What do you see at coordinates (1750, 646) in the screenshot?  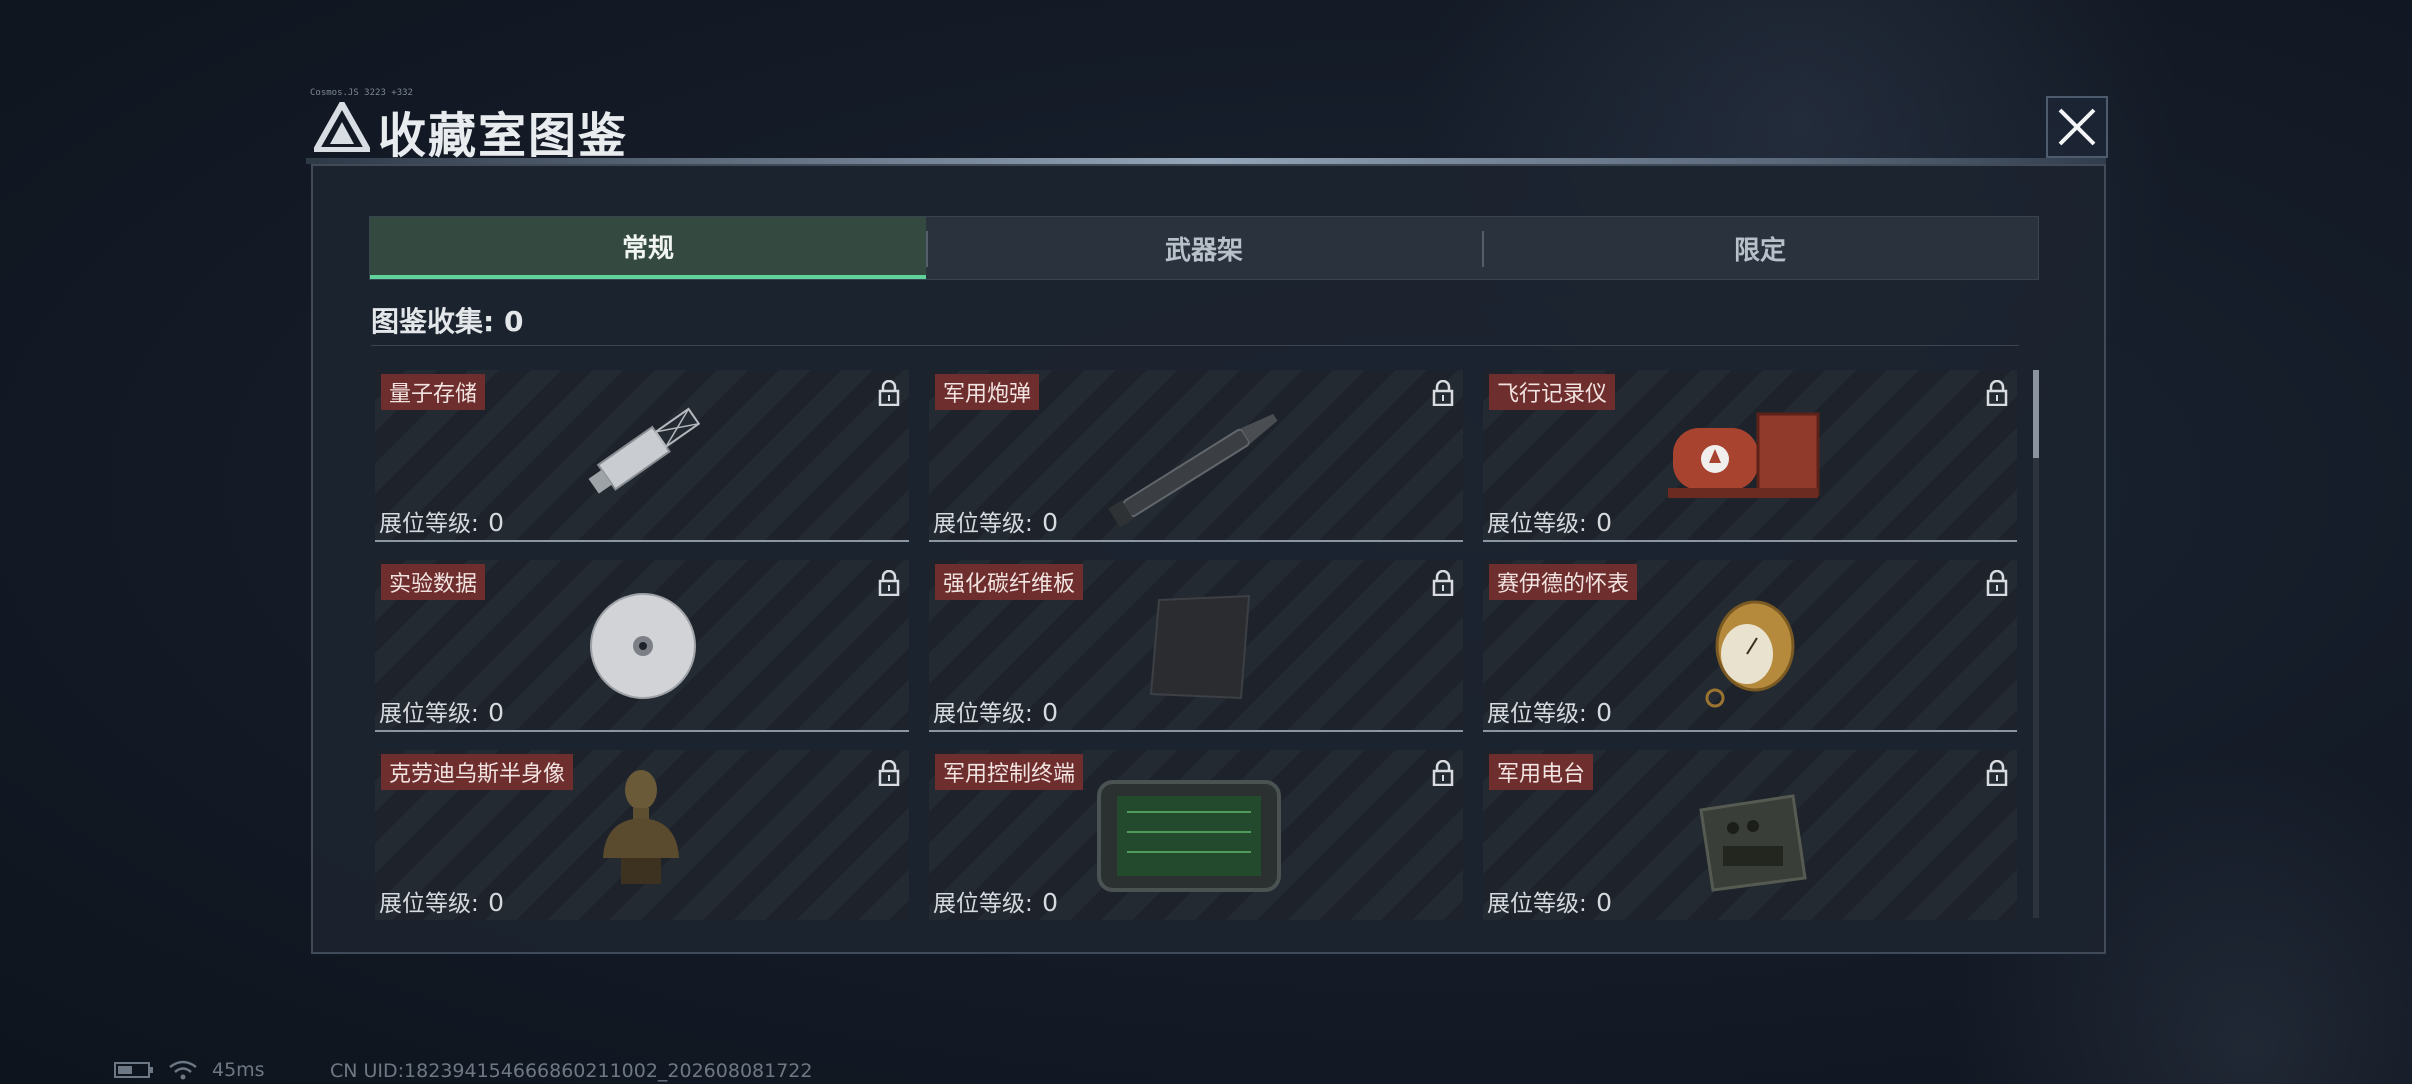 I see `item-card: 赛伊德的怀表 展位等级: 0` at bounding box center [1750, 646].